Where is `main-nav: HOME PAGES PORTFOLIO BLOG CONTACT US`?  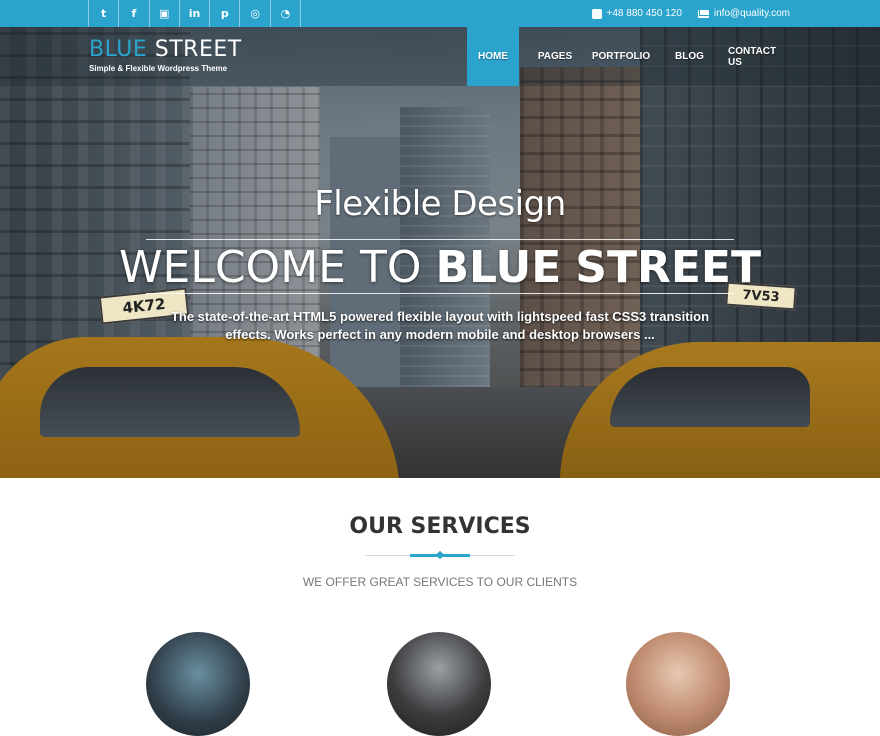
main-nav: HOME PAGES PORTFOLIO BLOG CONTACT US is located at coordinates (627, 56).